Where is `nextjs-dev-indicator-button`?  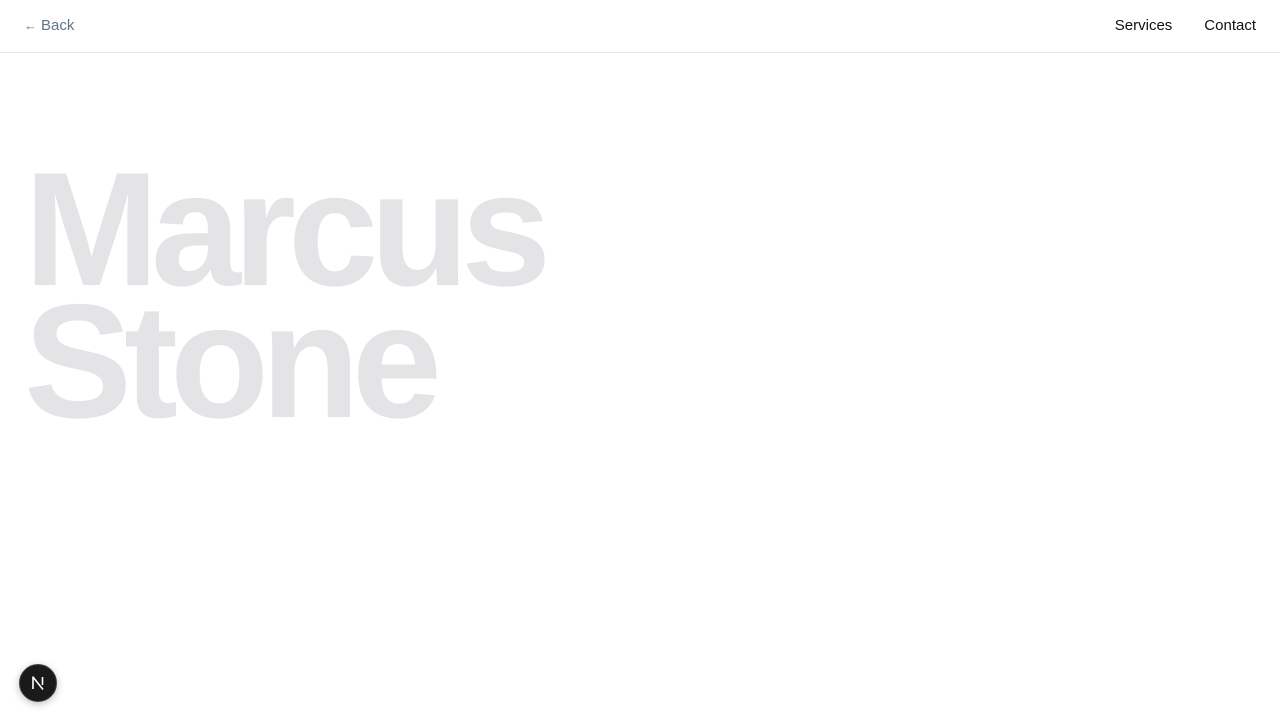
nextjs-dev-indicator-button is located at coordinates (38, 683).